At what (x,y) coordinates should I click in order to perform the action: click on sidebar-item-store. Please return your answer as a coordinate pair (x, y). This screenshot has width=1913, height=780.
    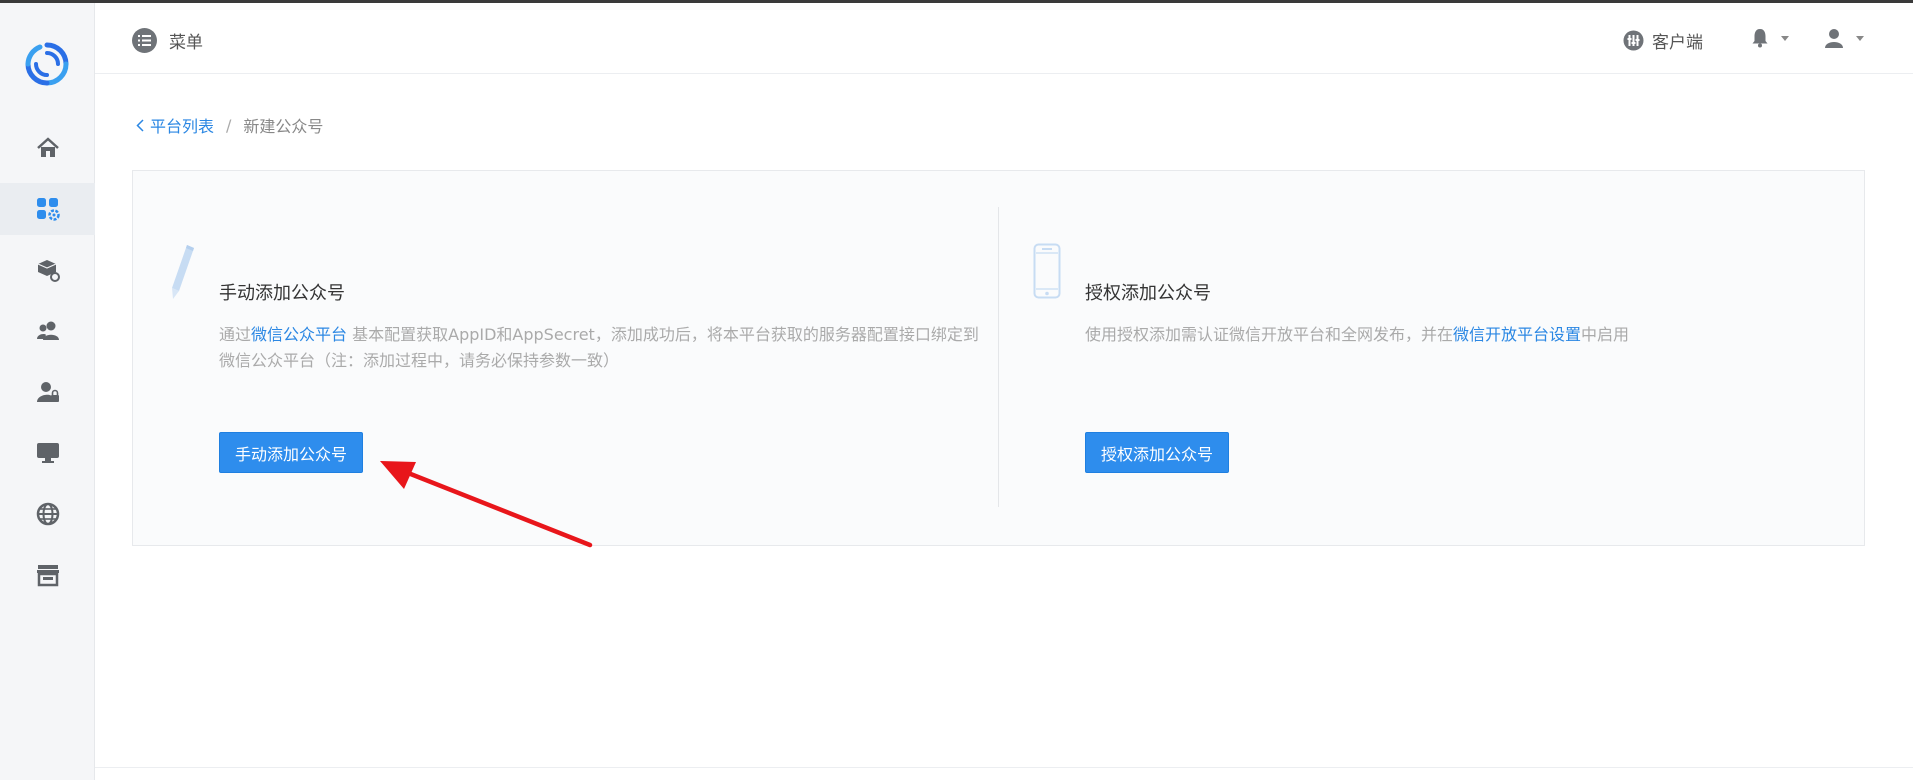
    Looking at the image, I should click on (47, 575).